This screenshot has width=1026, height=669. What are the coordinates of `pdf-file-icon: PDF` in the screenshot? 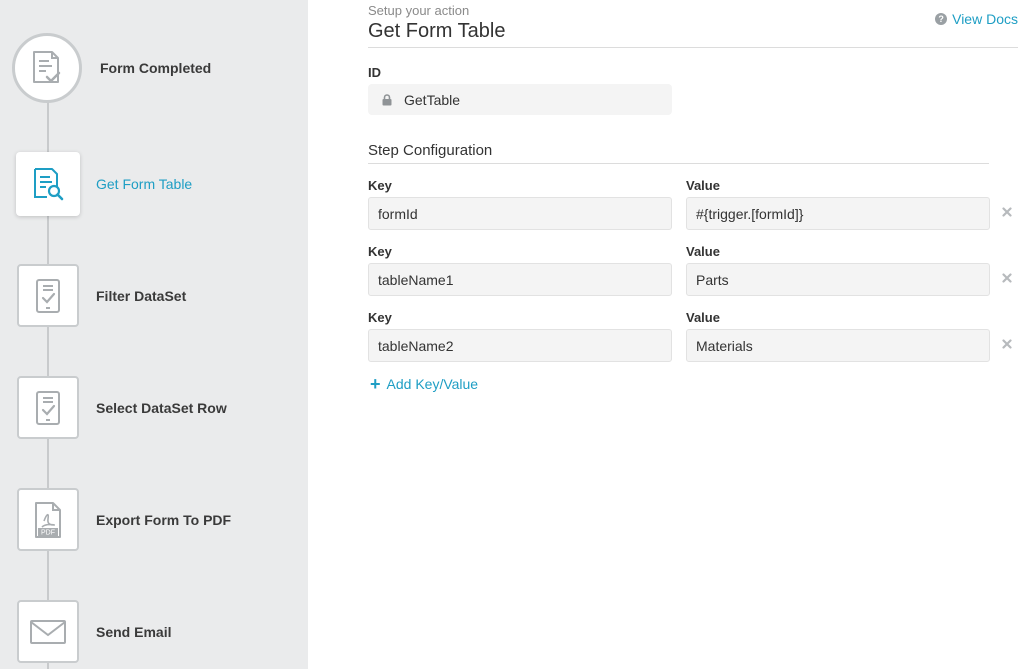 It's located at (48, 519).